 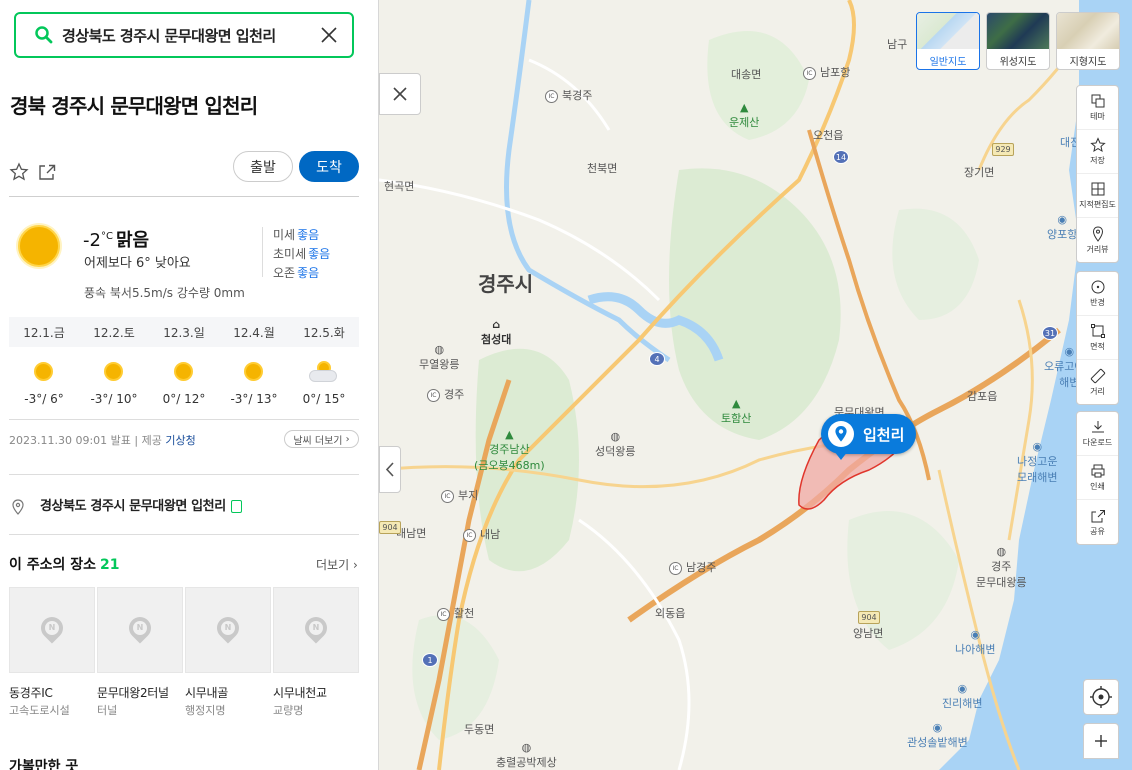 I want to click on collapse-panel-button, so click(x=390, y=469).